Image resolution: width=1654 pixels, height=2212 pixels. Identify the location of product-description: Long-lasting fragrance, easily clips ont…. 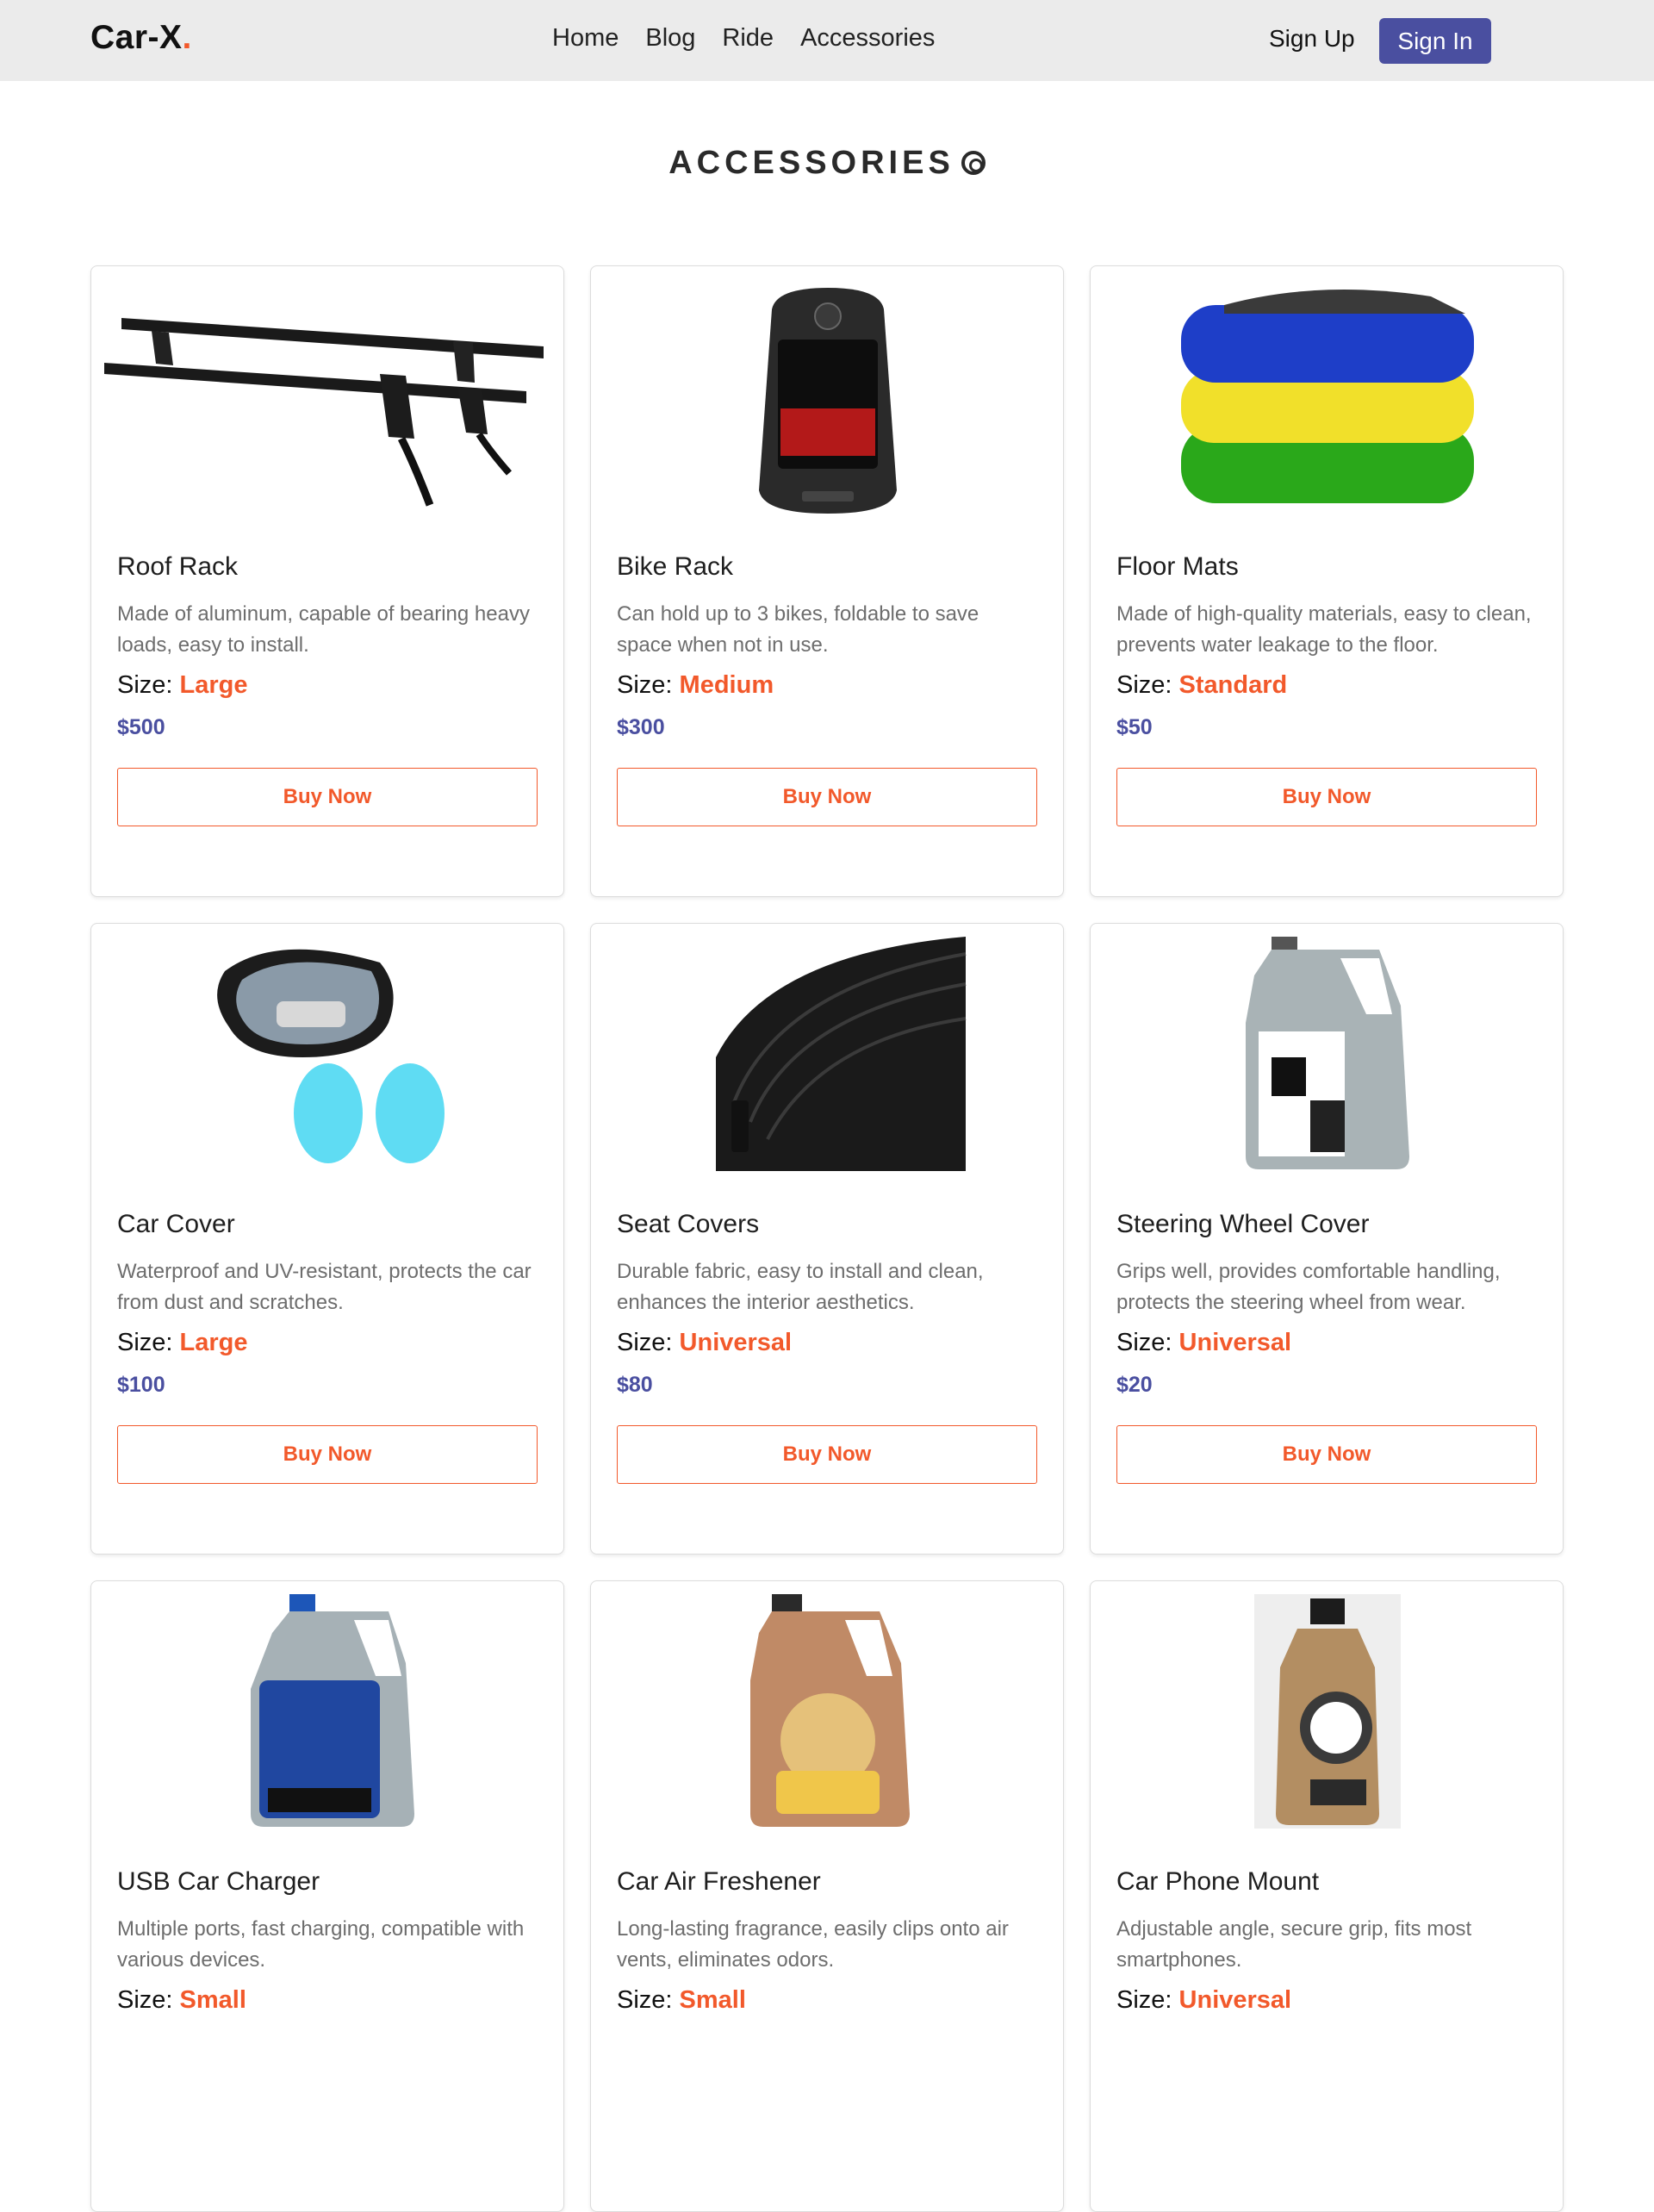
(813, 1945).